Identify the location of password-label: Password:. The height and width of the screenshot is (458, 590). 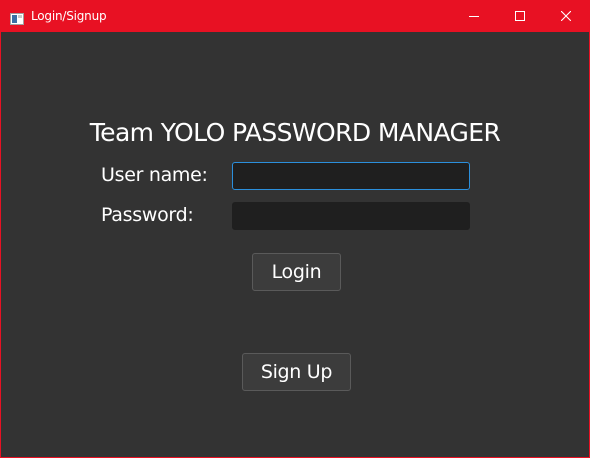
(147, 215).